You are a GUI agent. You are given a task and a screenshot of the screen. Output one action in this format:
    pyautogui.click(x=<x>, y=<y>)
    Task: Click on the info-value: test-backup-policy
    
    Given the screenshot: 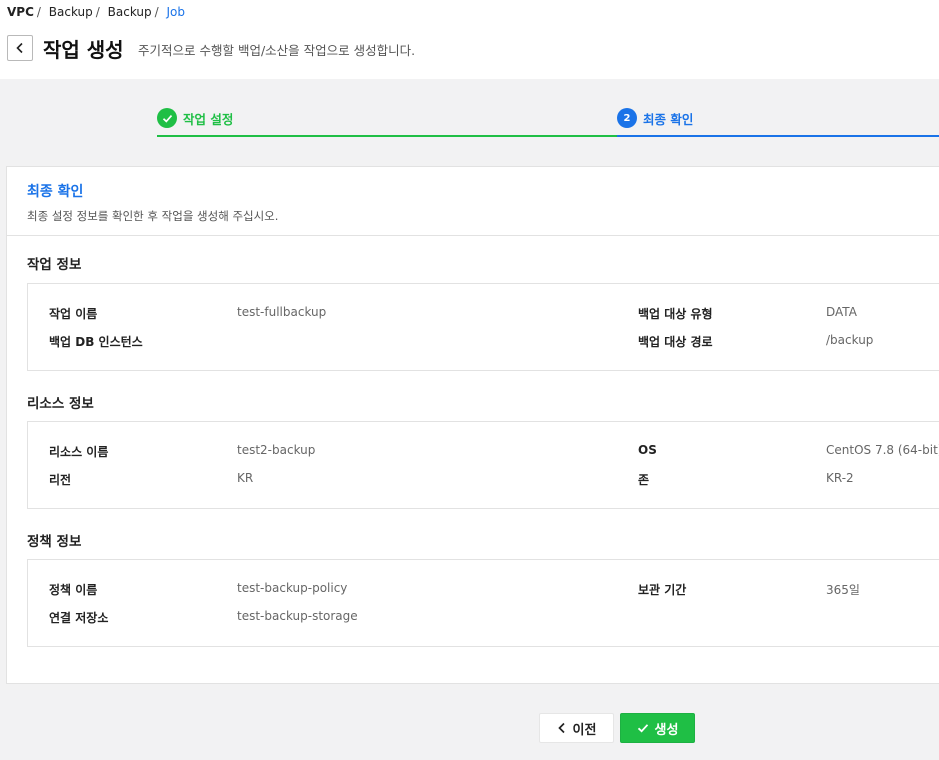 What is the action you would take?
    pyautogui.click(x=292, y=588)
    